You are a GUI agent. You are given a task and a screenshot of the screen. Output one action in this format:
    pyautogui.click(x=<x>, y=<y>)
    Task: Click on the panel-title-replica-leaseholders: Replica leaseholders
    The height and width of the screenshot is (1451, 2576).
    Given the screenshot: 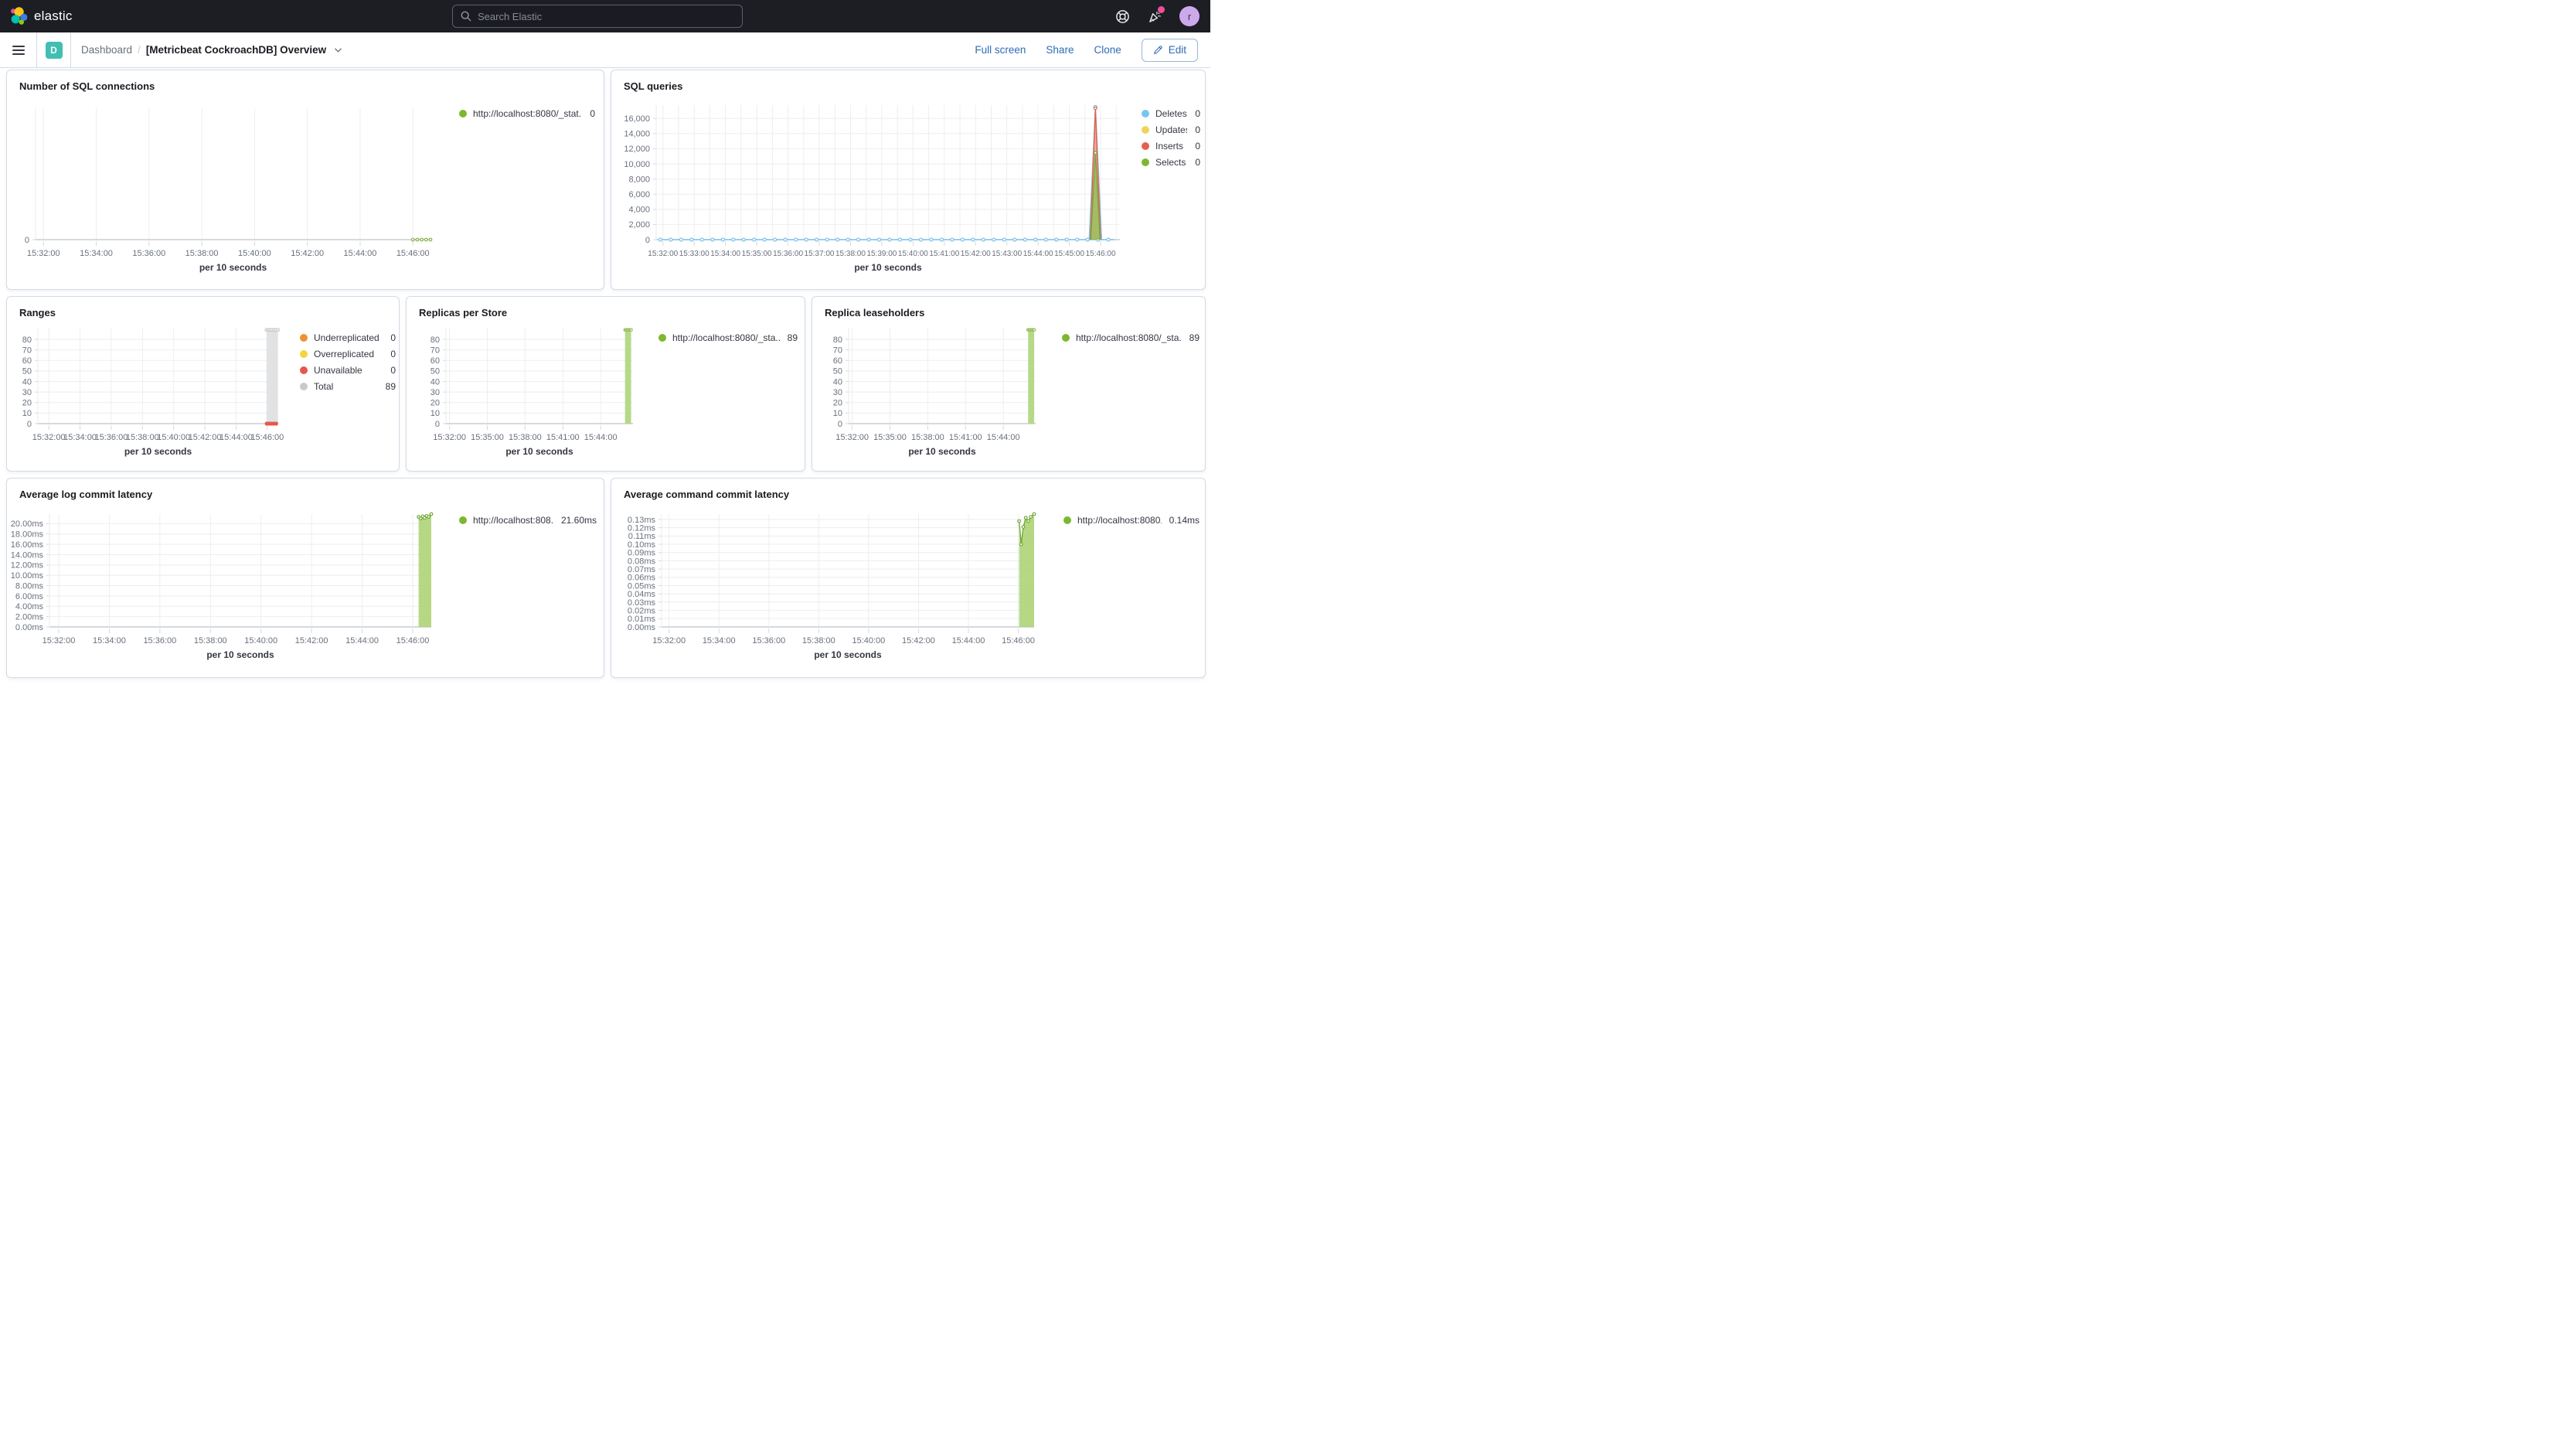 What is the action you would take?
    pyautogui.click(x=1008, y=307)
    